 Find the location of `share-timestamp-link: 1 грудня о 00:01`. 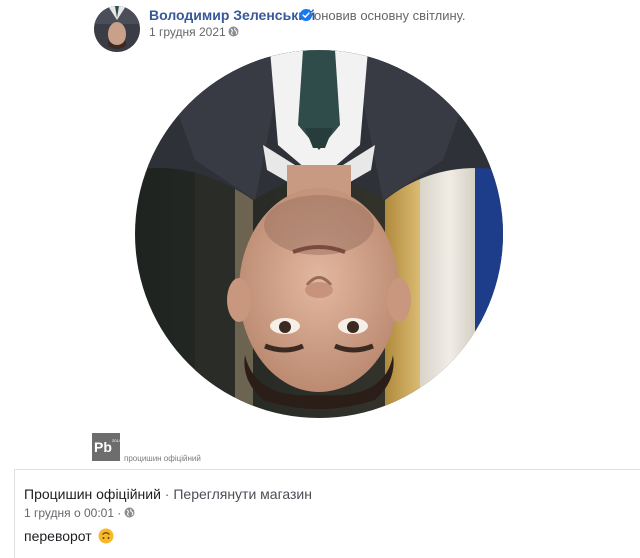

share-timestamp-link: 1 грудня о 00:01 is located at coordinates (69, 513).